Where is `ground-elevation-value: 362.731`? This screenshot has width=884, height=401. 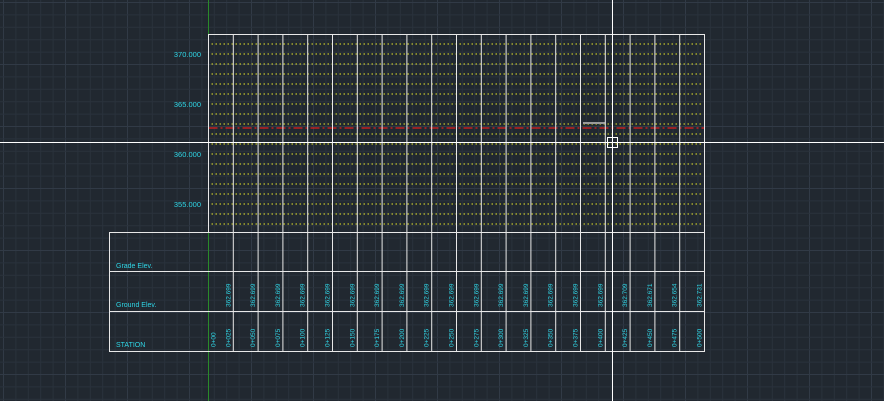 ground-elevation-value: 362.731 is located at coordinates (700, 295).